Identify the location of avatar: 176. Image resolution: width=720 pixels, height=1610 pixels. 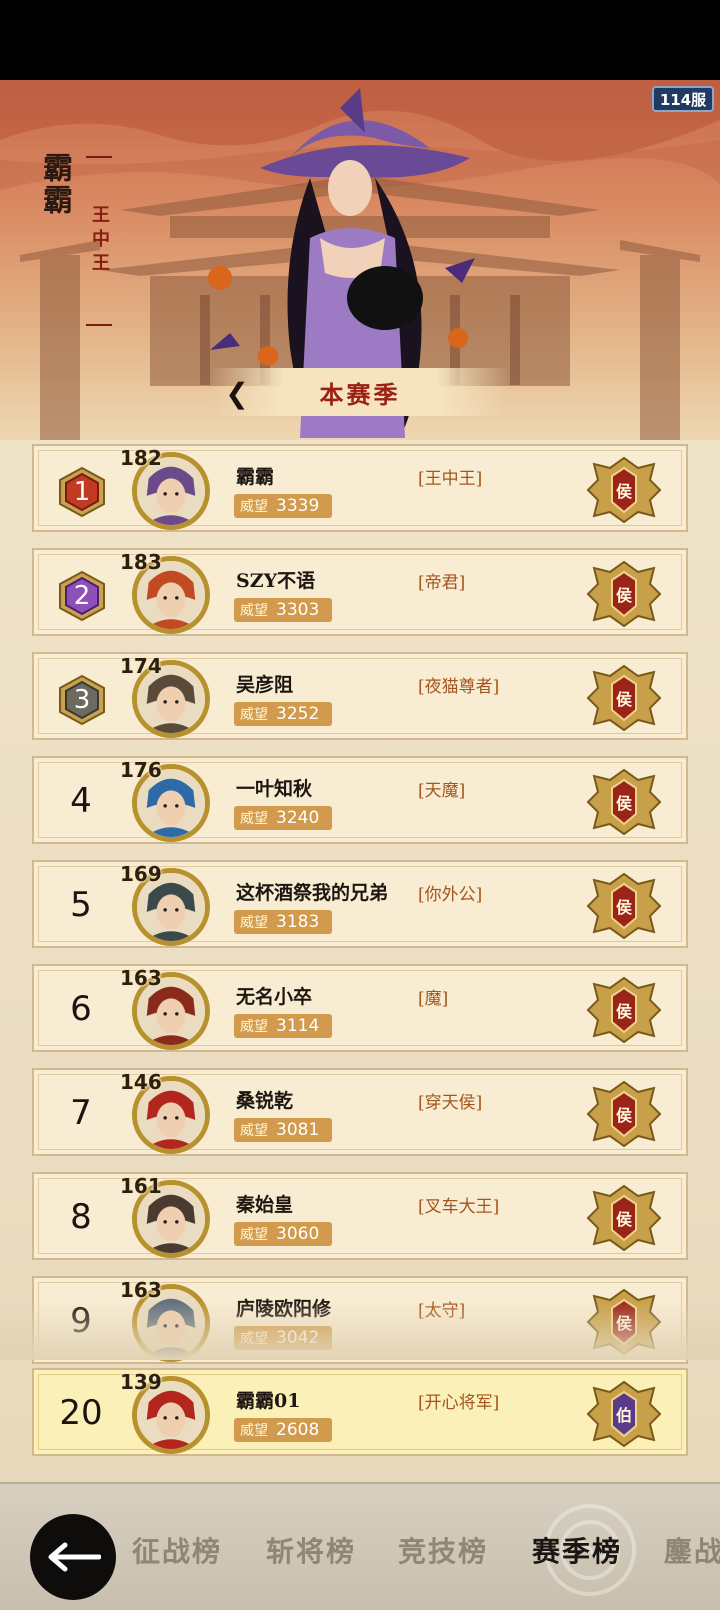
(173, 801).